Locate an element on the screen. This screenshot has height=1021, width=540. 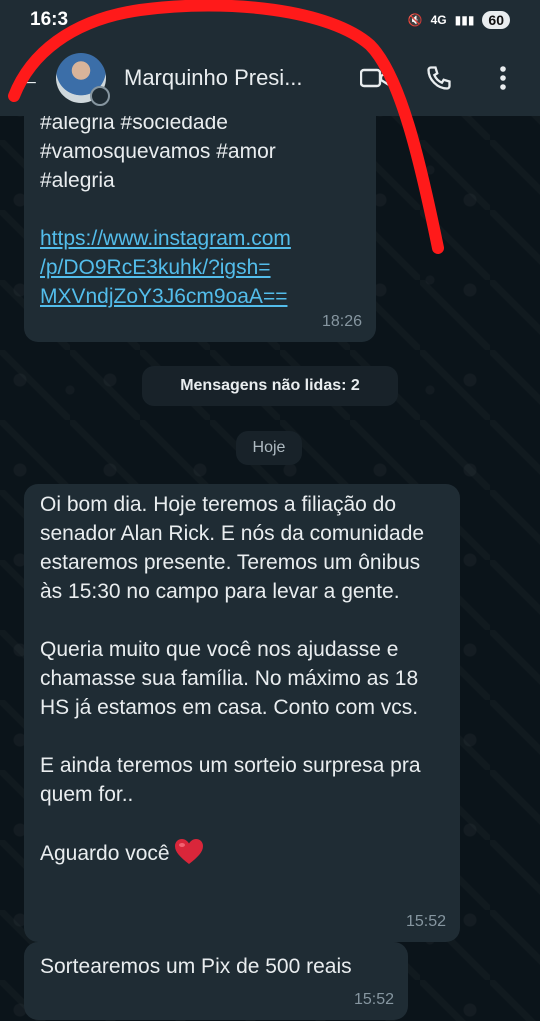
network-label: 4G is located at coordinates (438, 20).